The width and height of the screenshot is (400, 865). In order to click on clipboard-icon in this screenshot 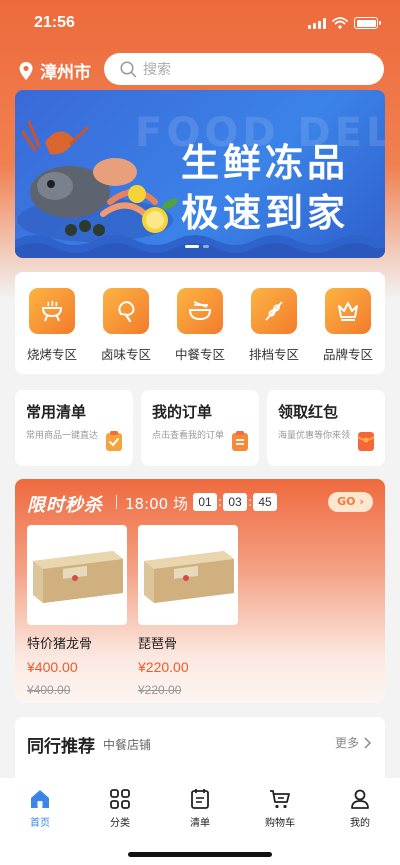, I will do `click(240, 441)`.